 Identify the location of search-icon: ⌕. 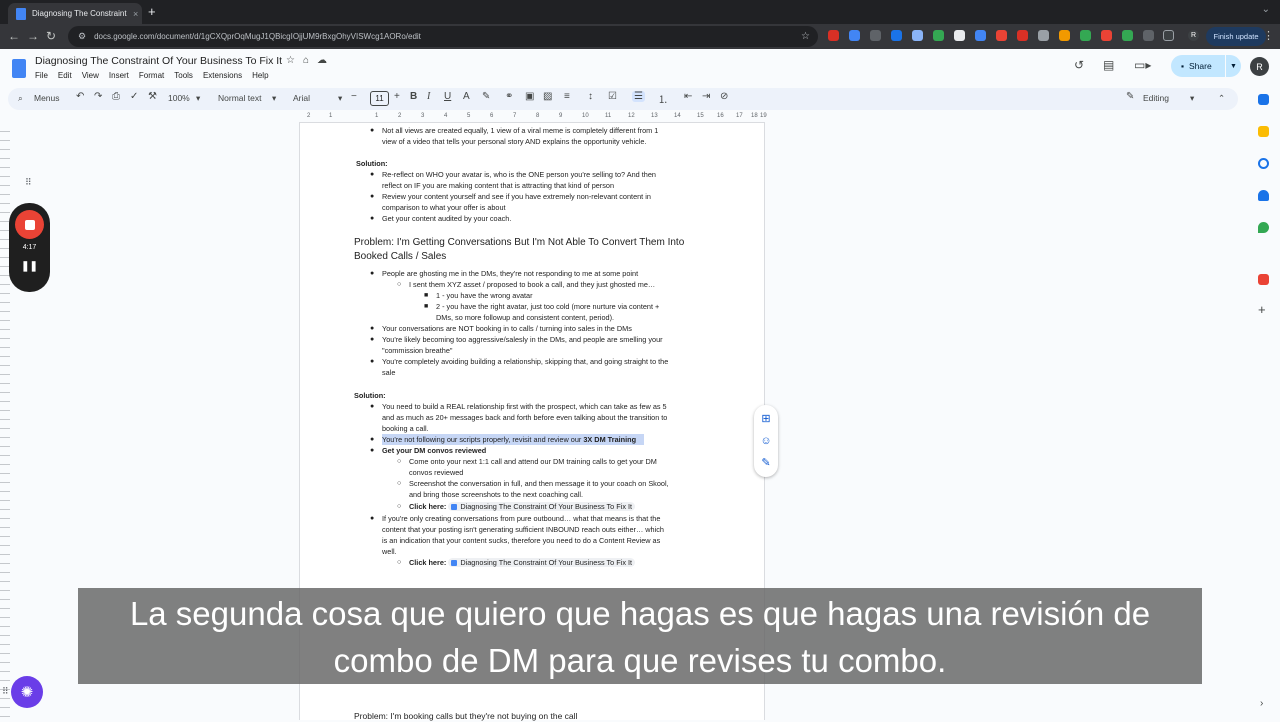
(20, 98).